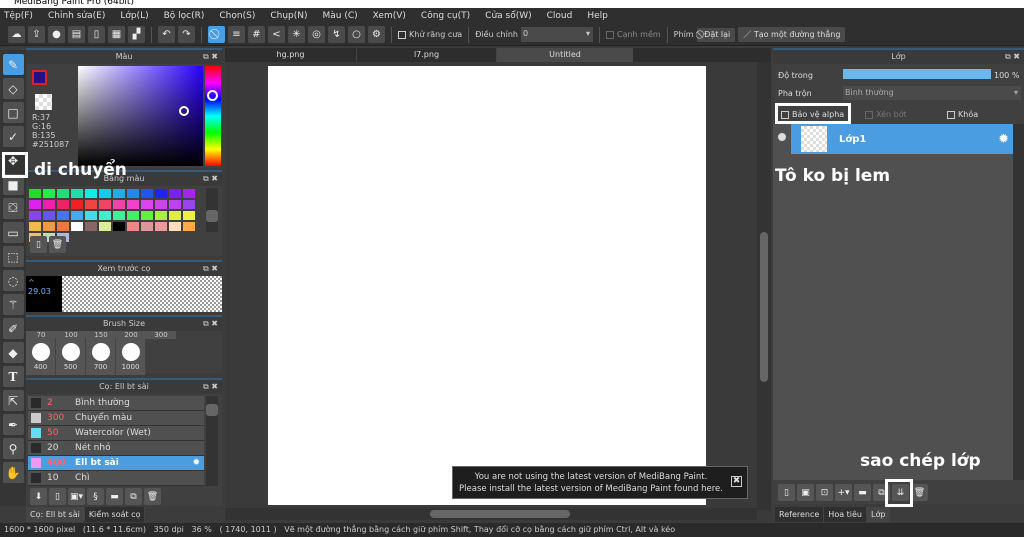 The height and width of the screenshot is (537, 1024). What do you see at coordinates (402, 34) in the screenshot?
I see `checkbox-checked` at bounding box center [402, 34].